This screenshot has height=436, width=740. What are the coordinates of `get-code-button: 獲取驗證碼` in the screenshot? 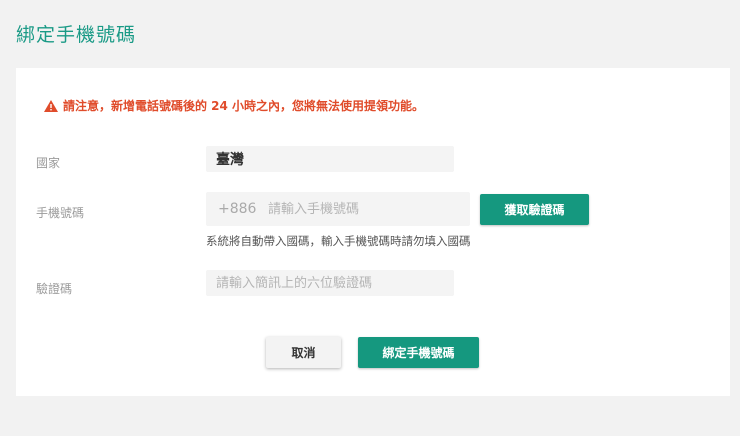 It's located at (534, 209).